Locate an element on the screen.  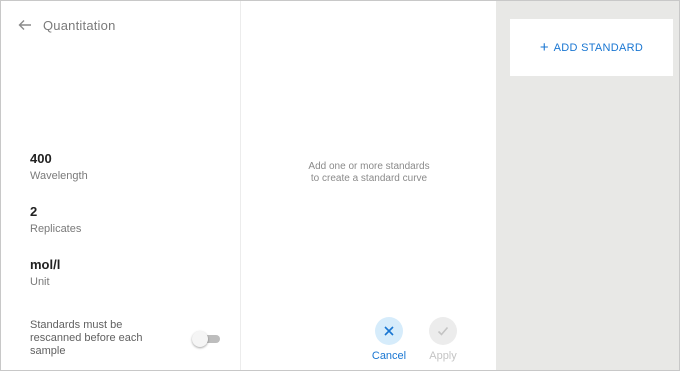
add-standard-button: + ADD STANDARD is located at coordinates (591, 47).